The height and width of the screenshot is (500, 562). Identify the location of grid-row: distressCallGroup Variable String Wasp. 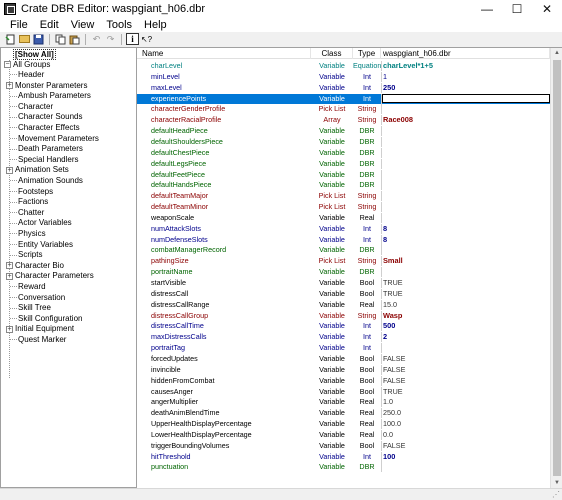
(343, 315).